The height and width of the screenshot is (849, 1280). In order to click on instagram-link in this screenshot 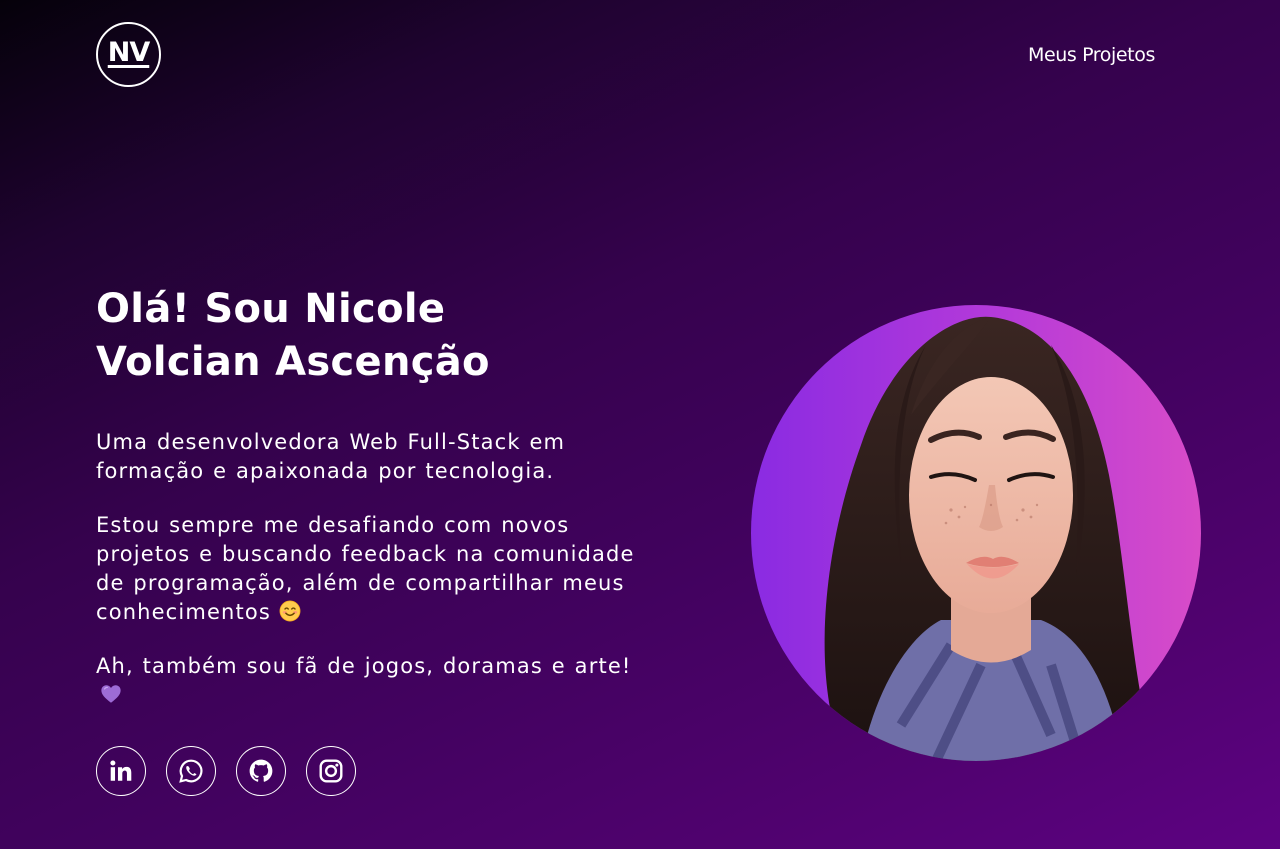, I will do `click(331, 771)`.